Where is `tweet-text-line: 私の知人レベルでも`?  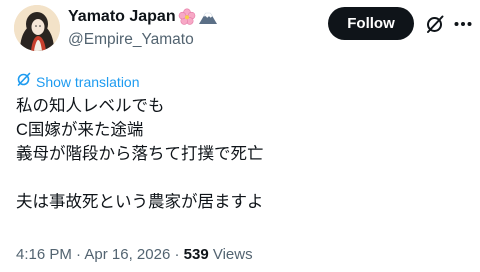 tweet-text-line: 私の知人レベルでも is located at coordinates (90, 106).